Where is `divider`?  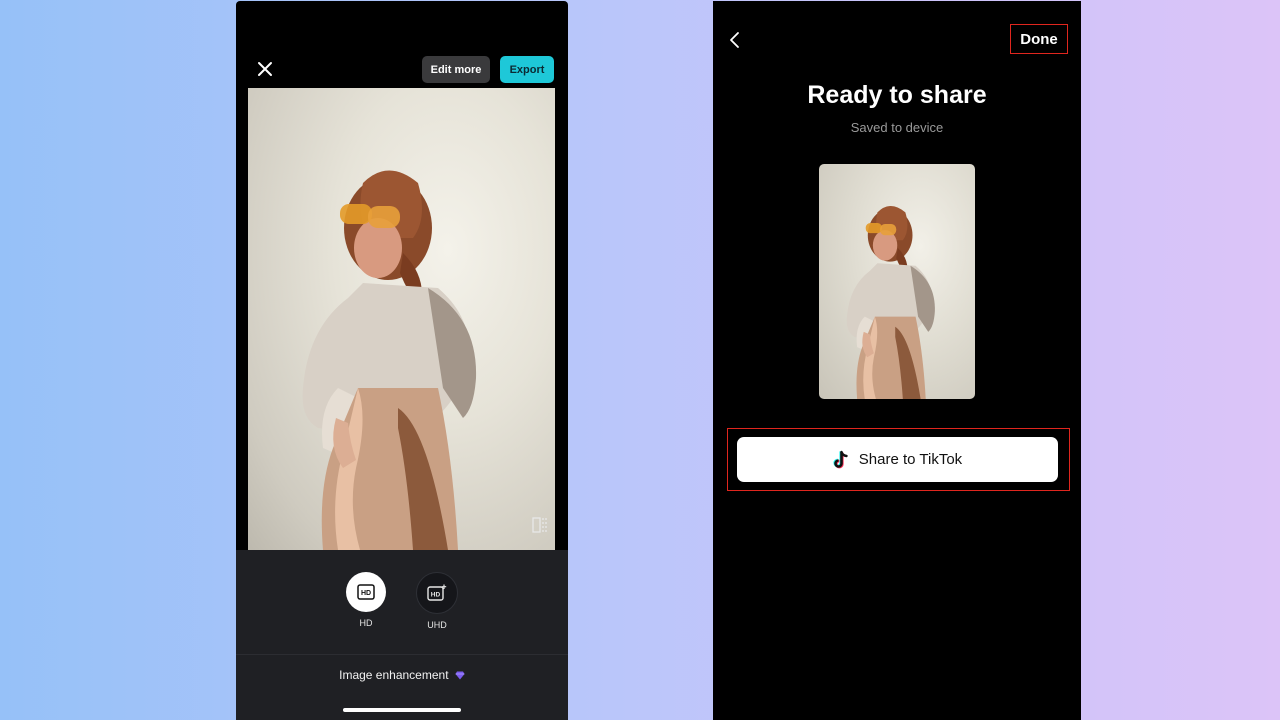
divider is located at coordinates (402, 654).